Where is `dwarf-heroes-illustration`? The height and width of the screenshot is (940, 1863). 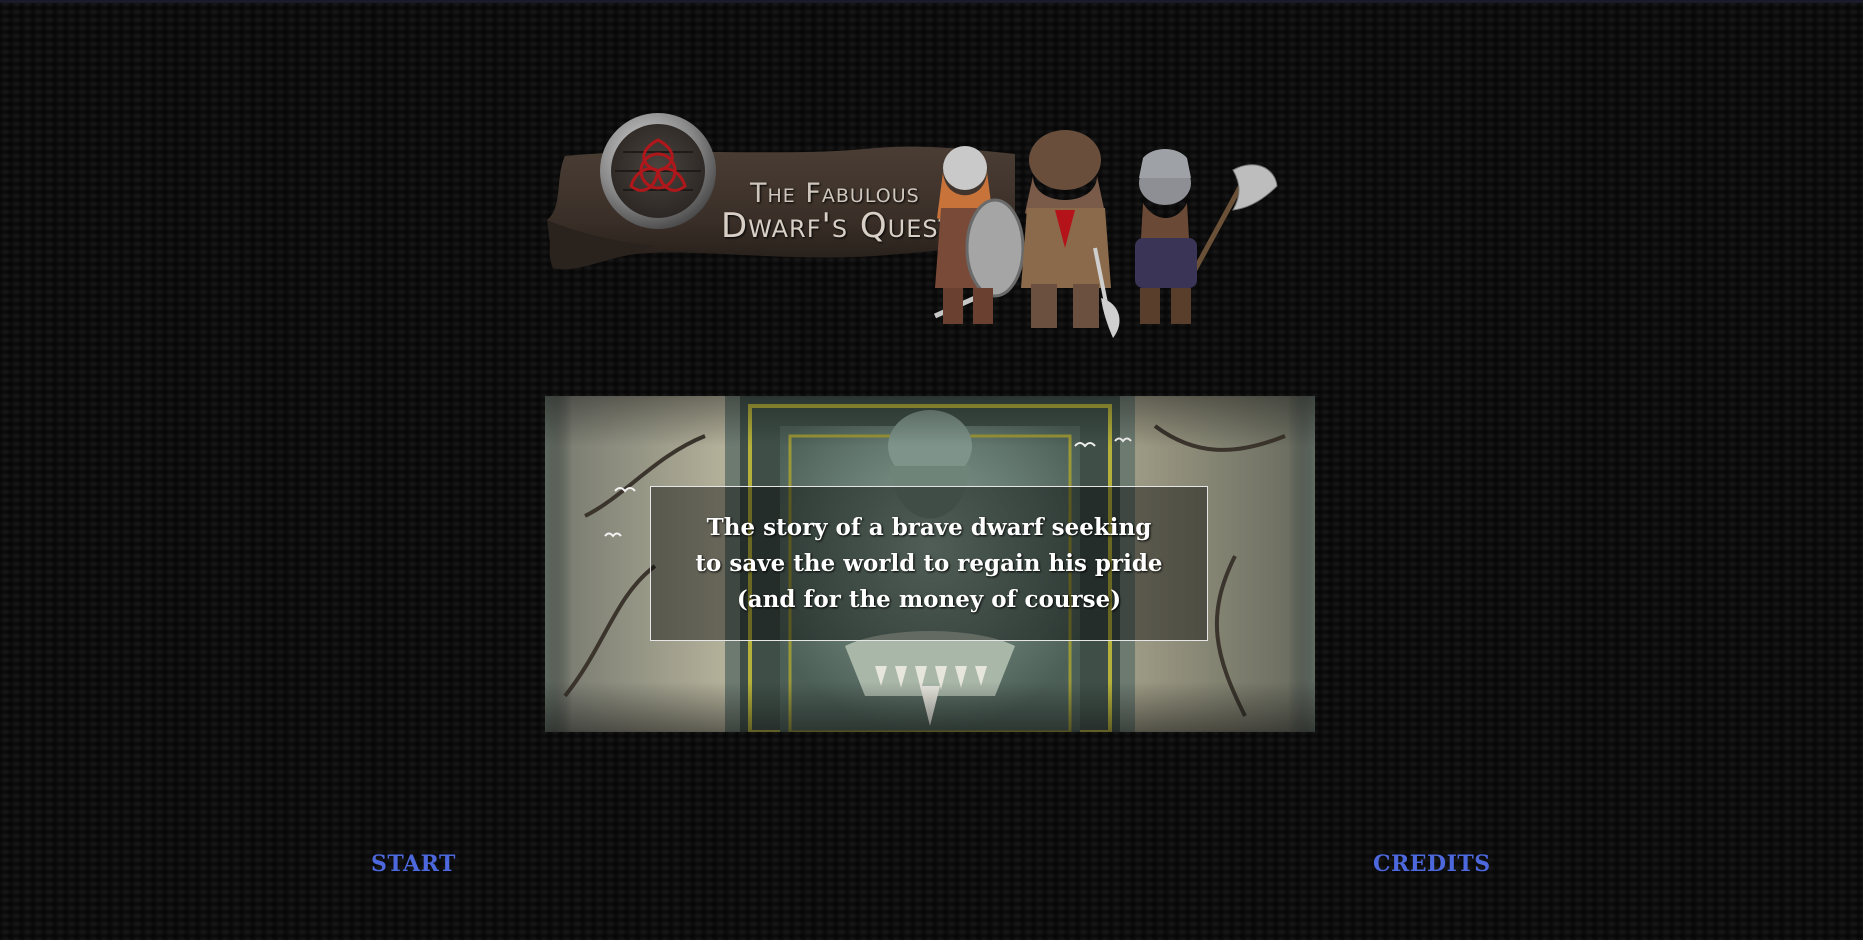 dwarf-heroes-illustration is located at coordinates (1105, 234).